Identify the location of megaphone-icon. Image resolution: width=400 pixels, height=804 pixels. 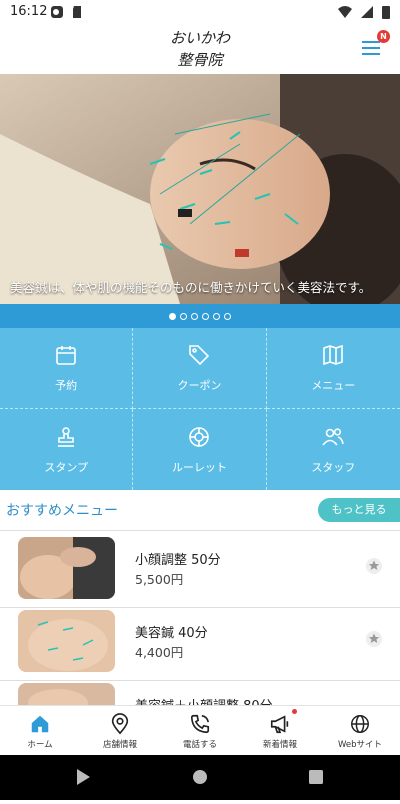
(279, 723).